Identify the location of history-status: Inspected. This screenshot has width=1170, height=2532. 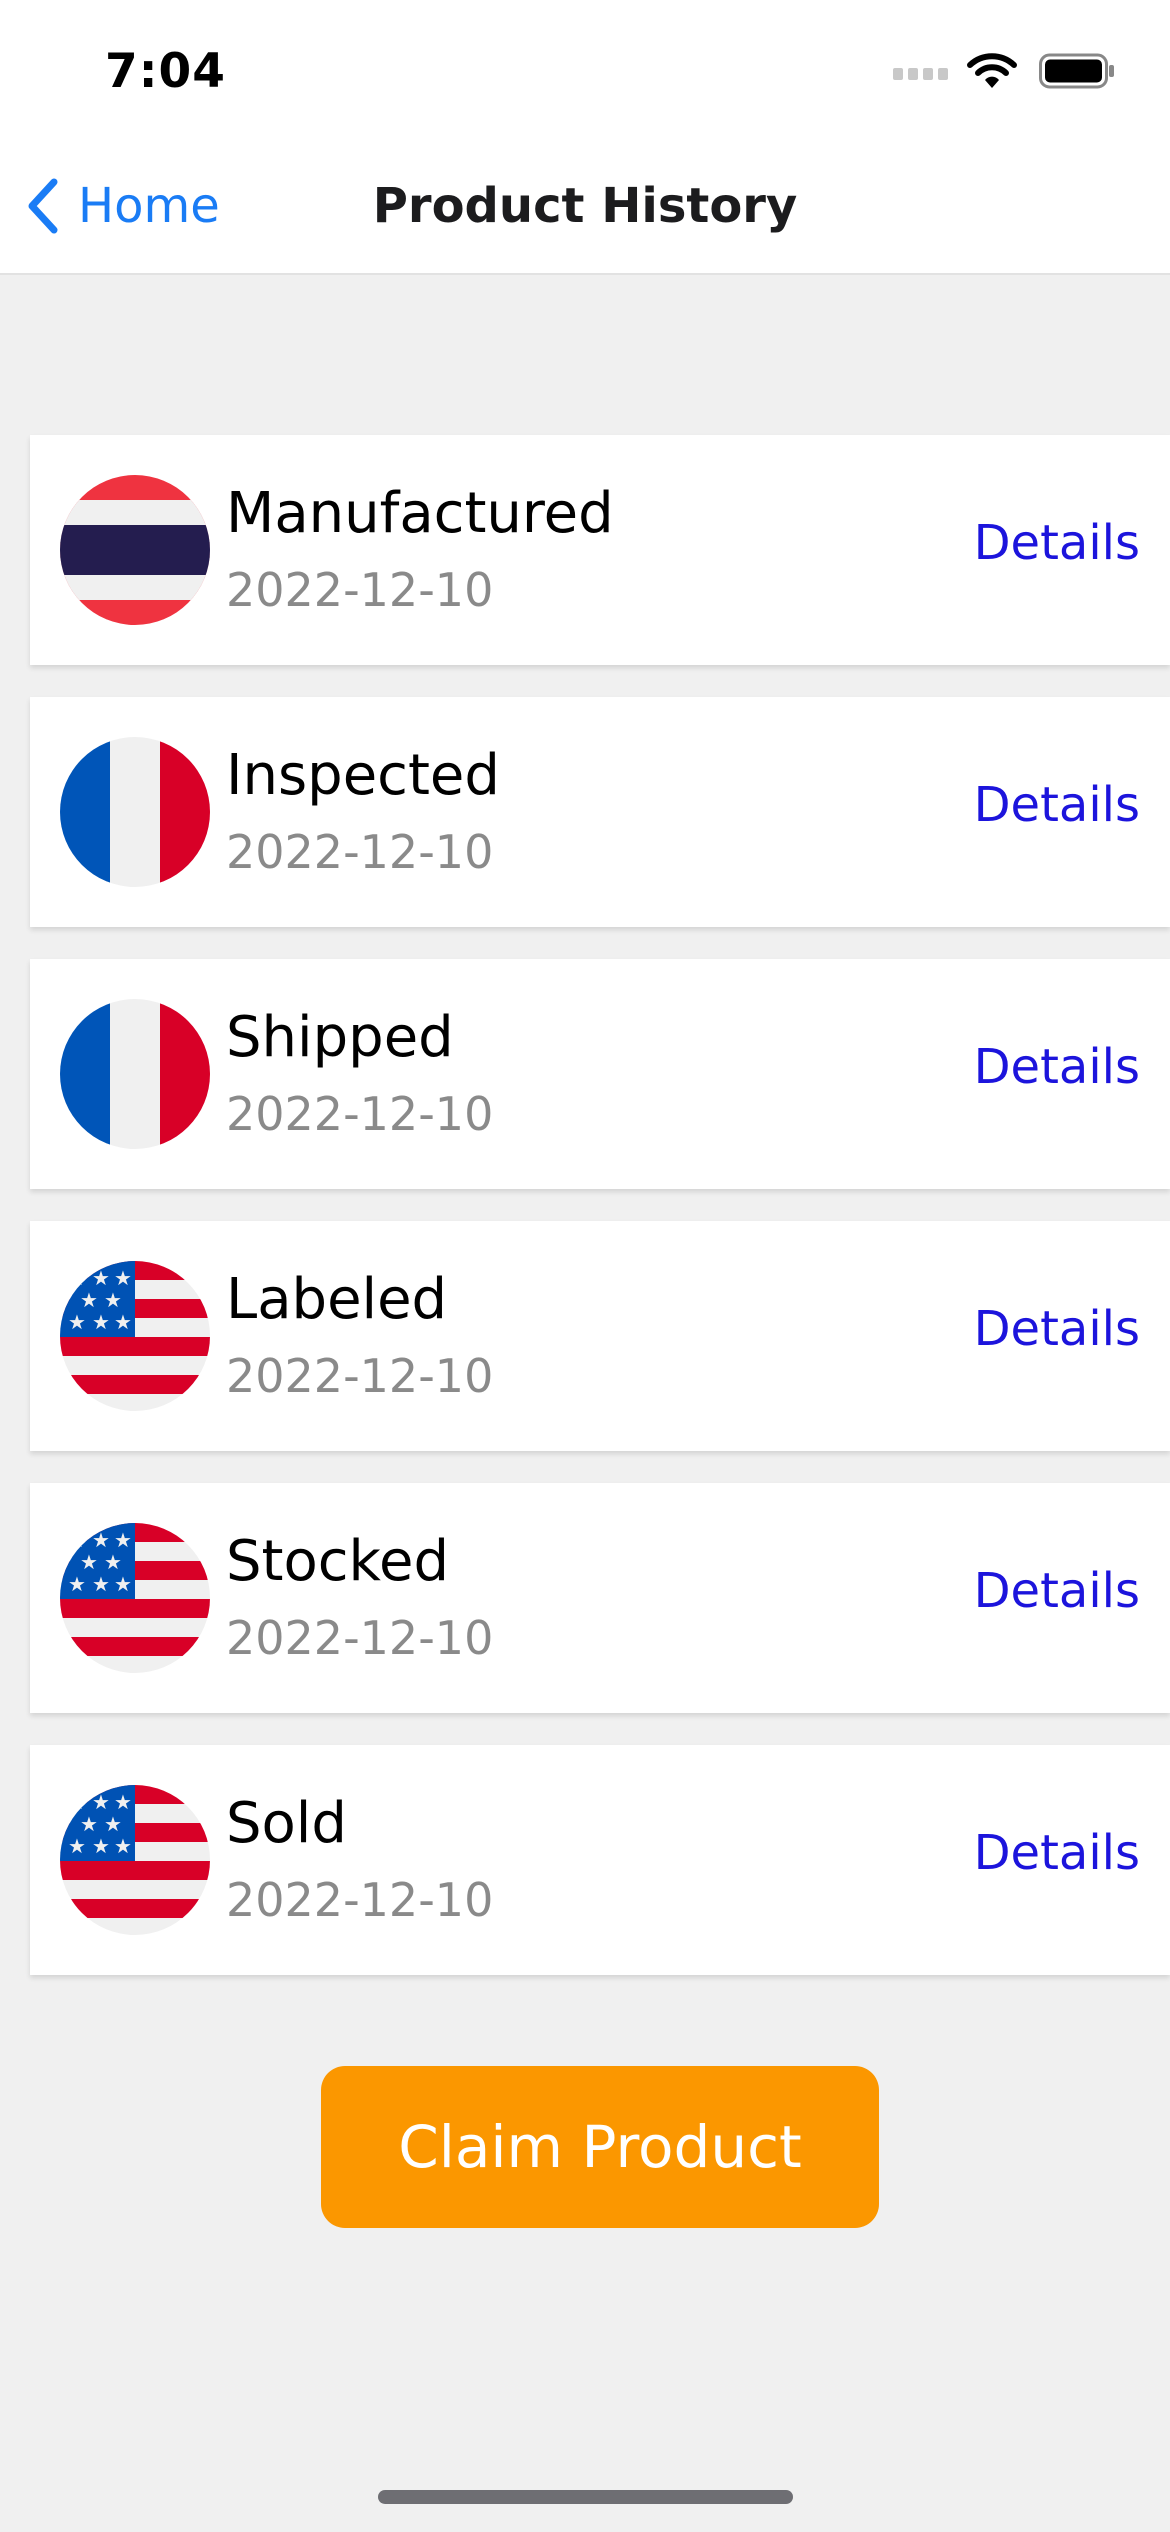
(363, 775).